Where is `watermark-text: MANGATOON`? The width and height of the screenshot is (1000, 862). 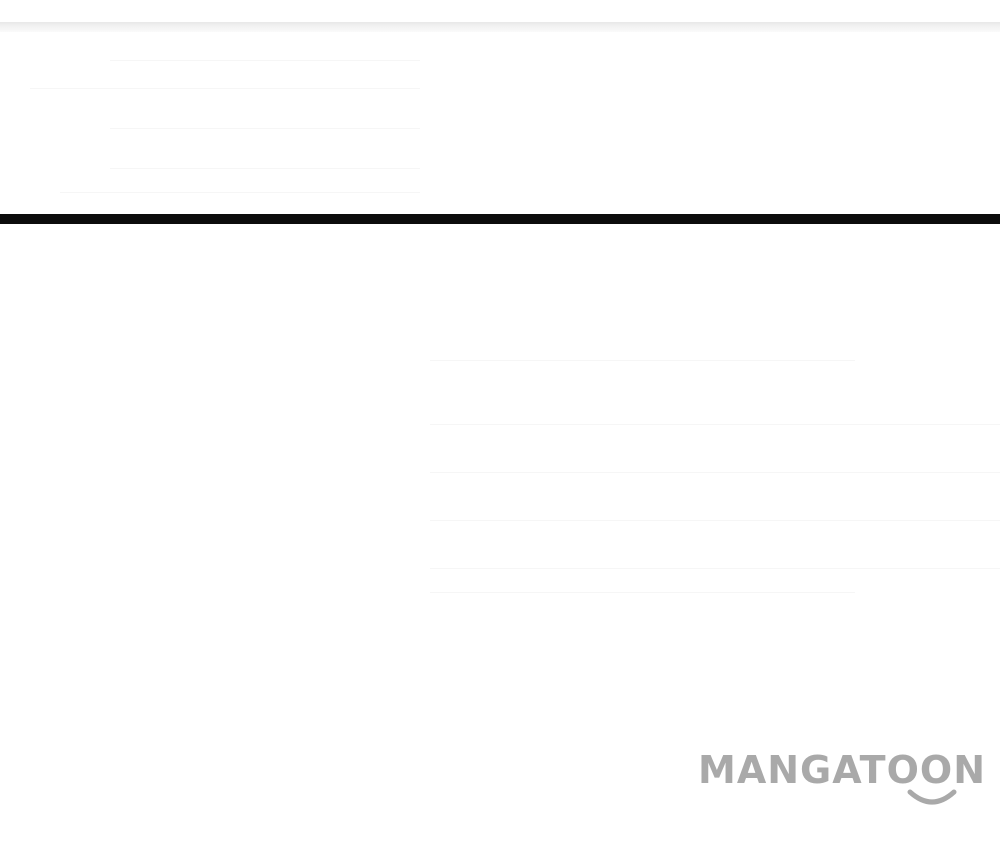
watermark-text: MANGATOON is located at coordinates (842, 770).